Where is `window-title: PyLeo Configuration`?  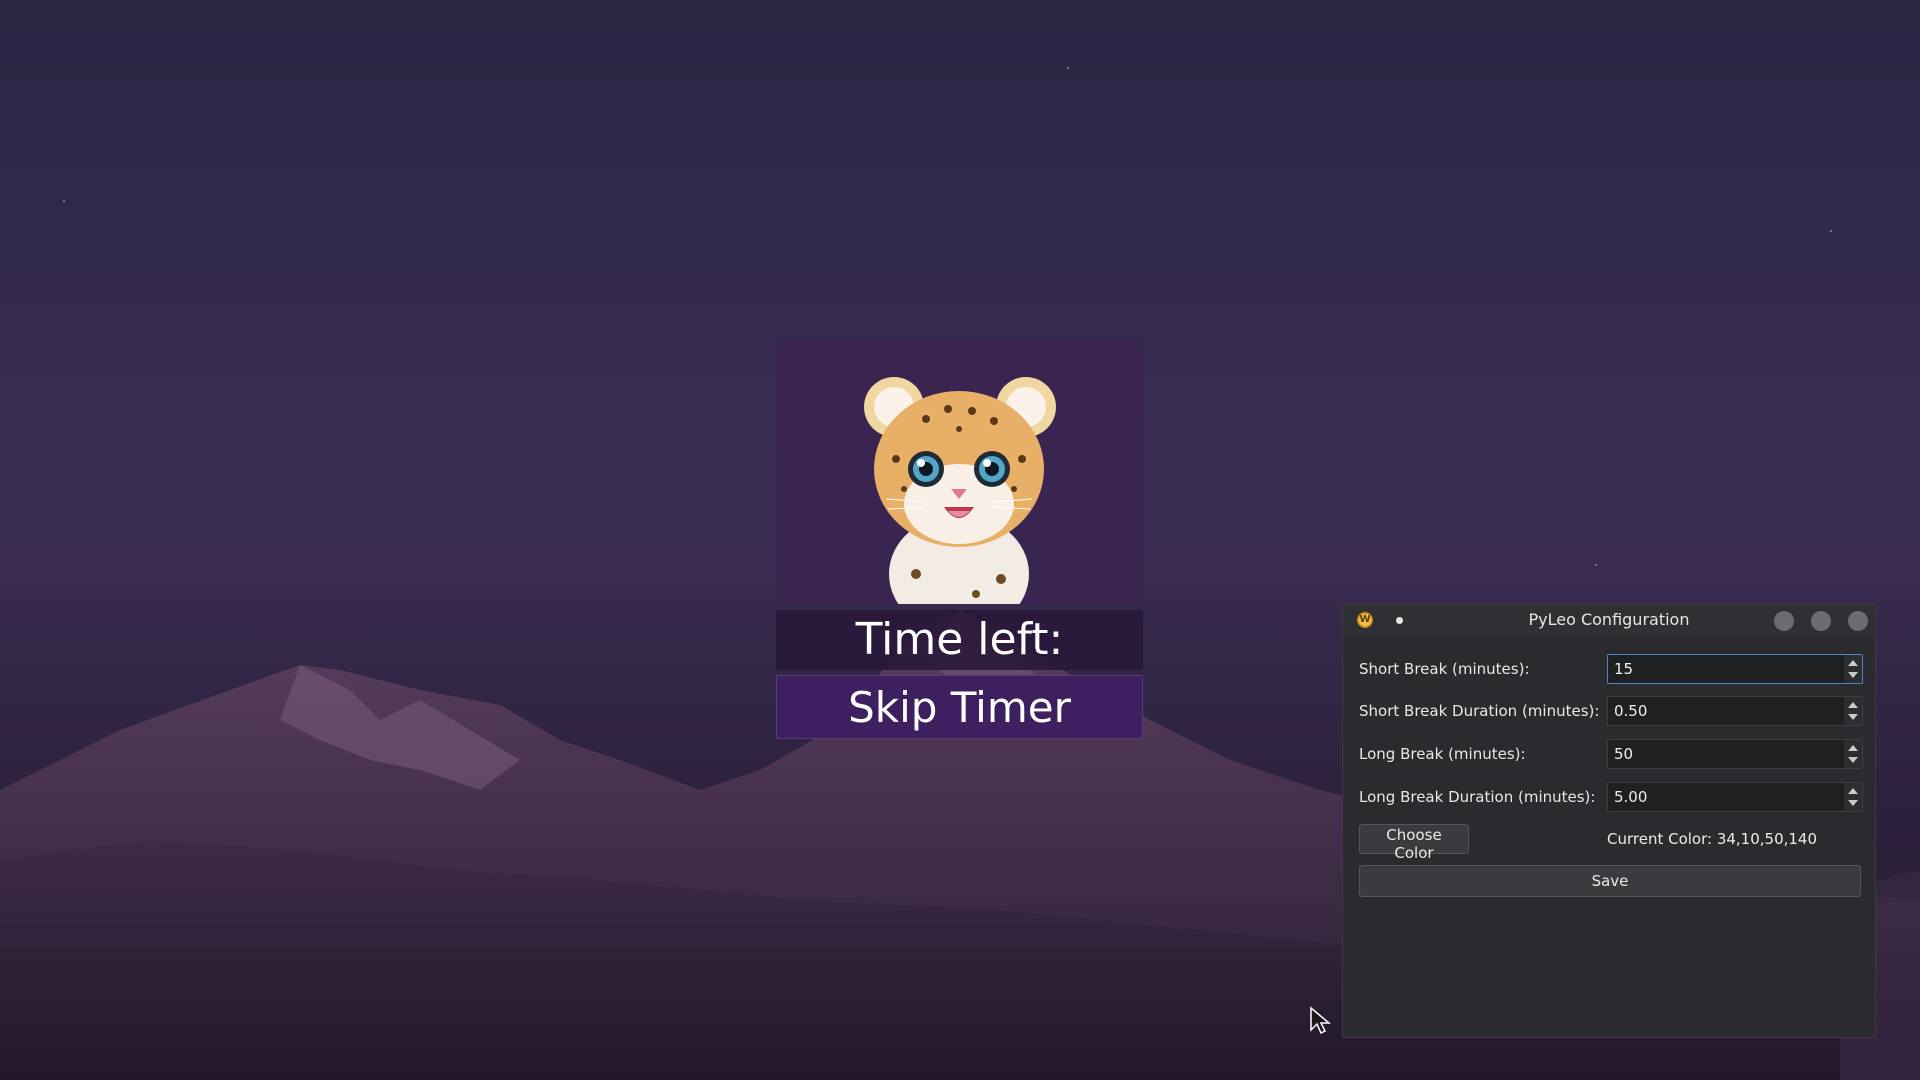 window-title: PyLeo Configuration is located at coordinates (1609, 619).